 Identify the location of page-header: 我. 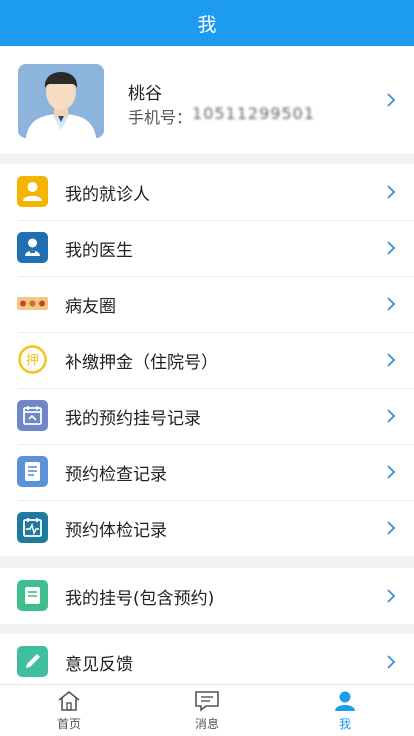
(207, 23).